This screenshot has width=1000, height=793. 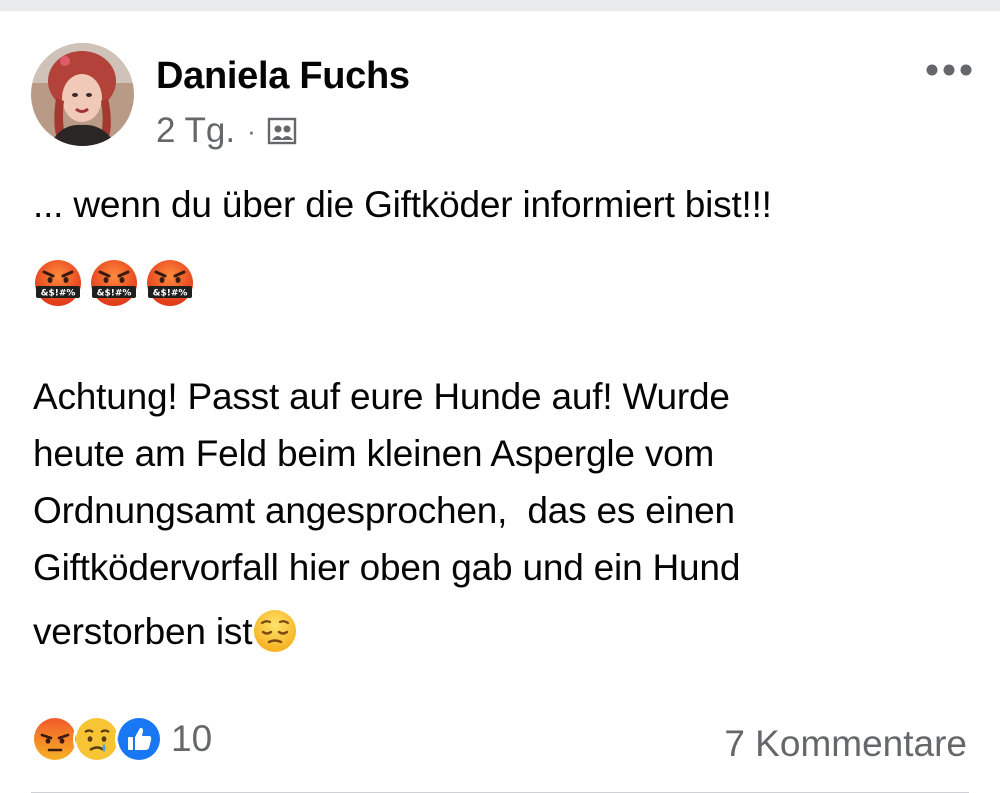 What do you see at coordinates (97, 739) in the screenshot?
I see `sad-icon` at bounding box center [97, 739].